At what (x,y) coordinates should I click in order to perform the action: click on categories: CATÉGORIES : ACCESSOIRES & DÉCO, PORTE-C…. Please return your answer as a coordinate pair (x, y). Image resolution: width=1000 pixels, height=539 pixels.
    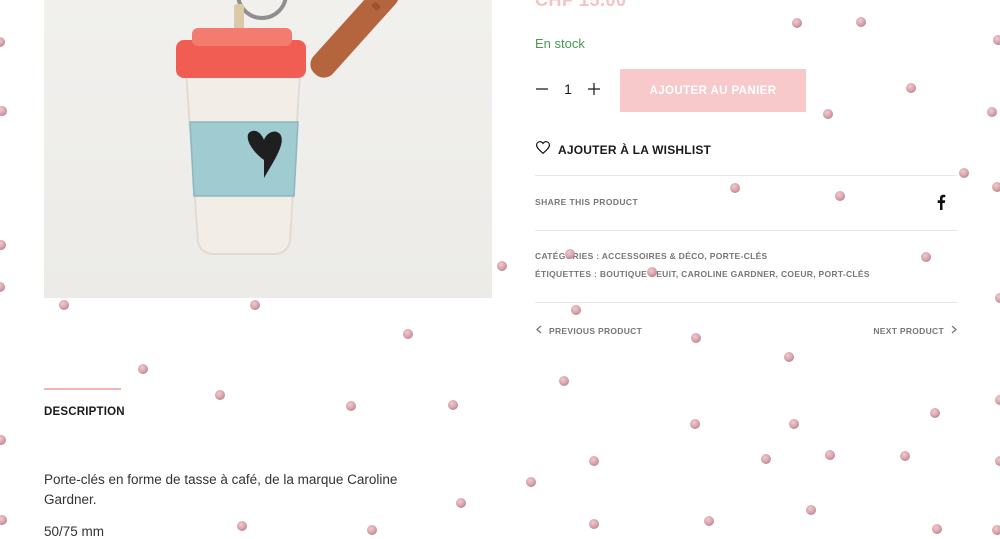
    Looking at the image, I should click on (651, 256).